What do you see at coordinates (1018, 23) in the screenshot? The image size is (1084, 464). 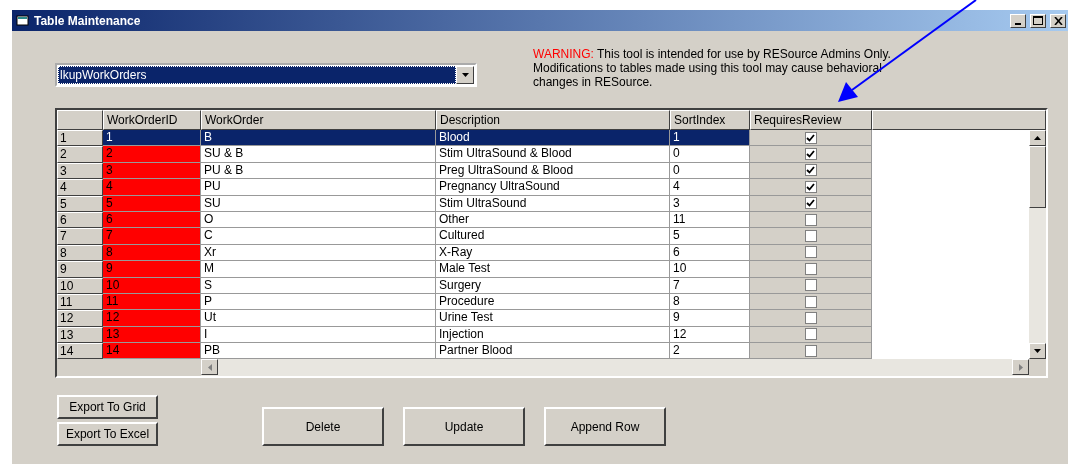 I see `minimize-icon` at bounding box center [1018, 23].